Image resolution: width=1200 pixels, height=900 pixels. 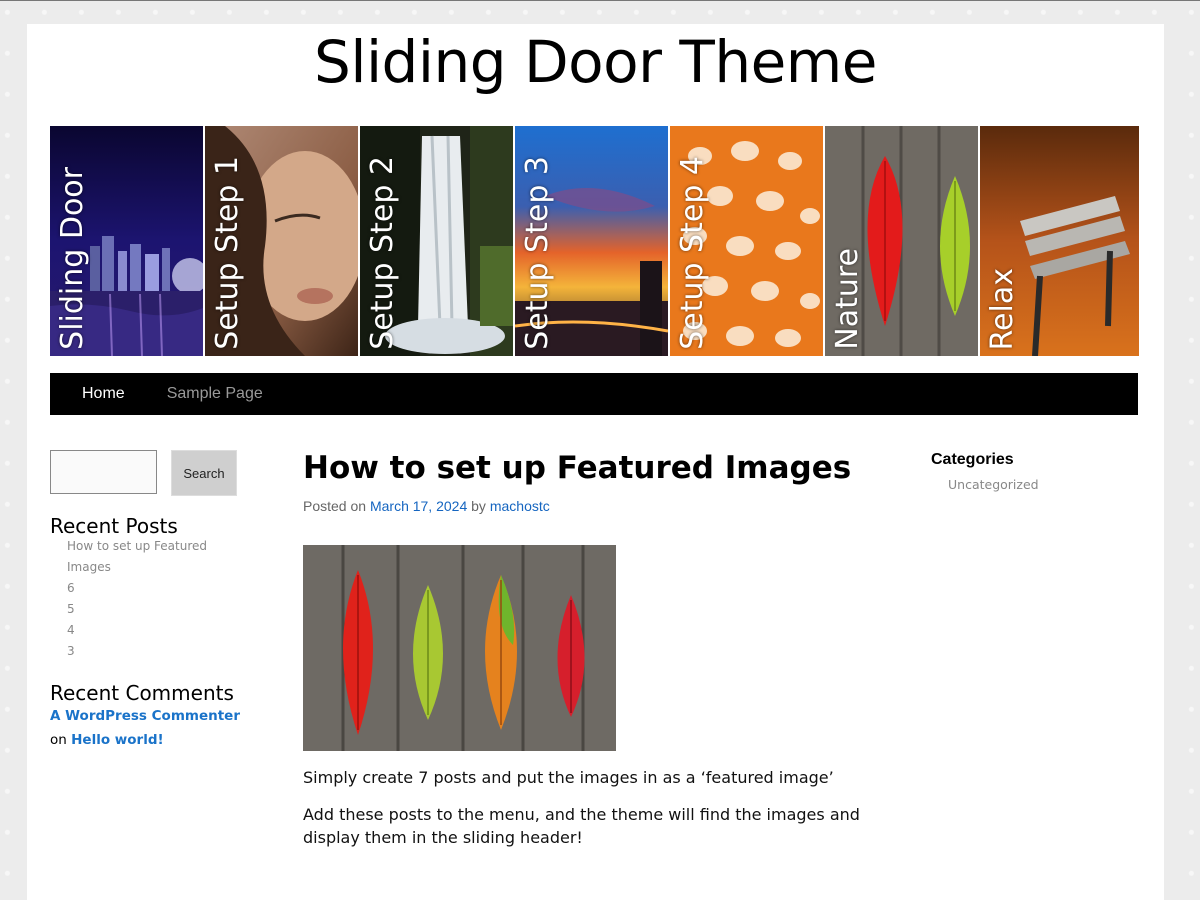 What do you see at coordinates (152, 588) in the screenshot?
I see `recent-post-link: 6` at bounding box center [152, 588].